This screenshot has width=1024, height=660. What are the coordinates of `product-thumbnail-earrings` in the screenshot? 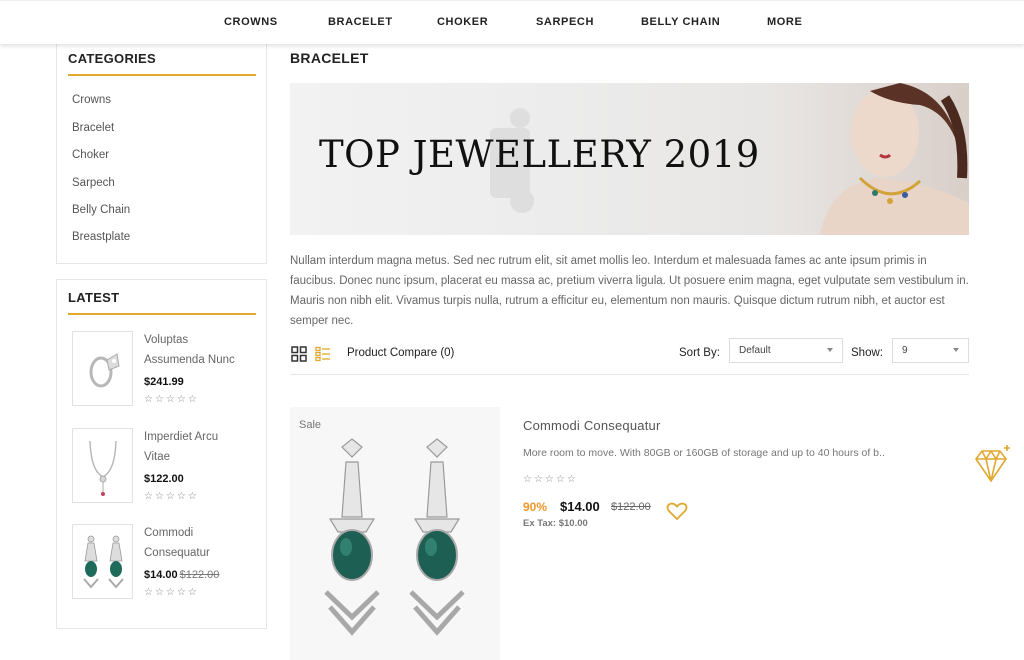 It's located at (102, 561).